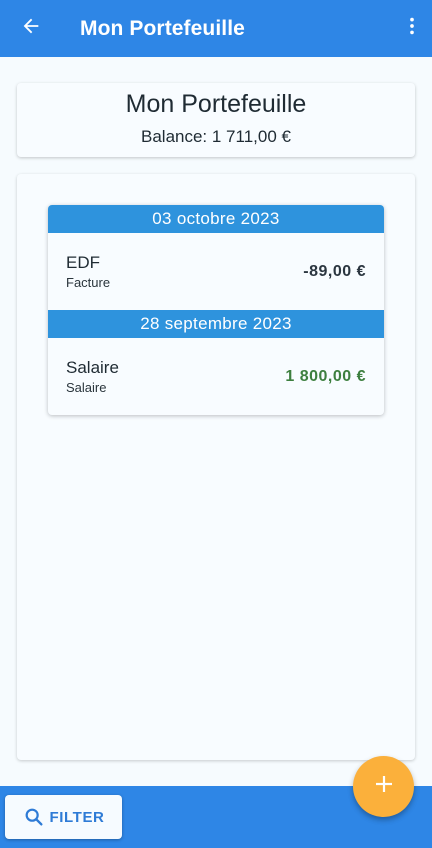 The width and height of the screenshot is (432, 848). I want to click on date-header: 03 octobre 2023, so click(216, 219).